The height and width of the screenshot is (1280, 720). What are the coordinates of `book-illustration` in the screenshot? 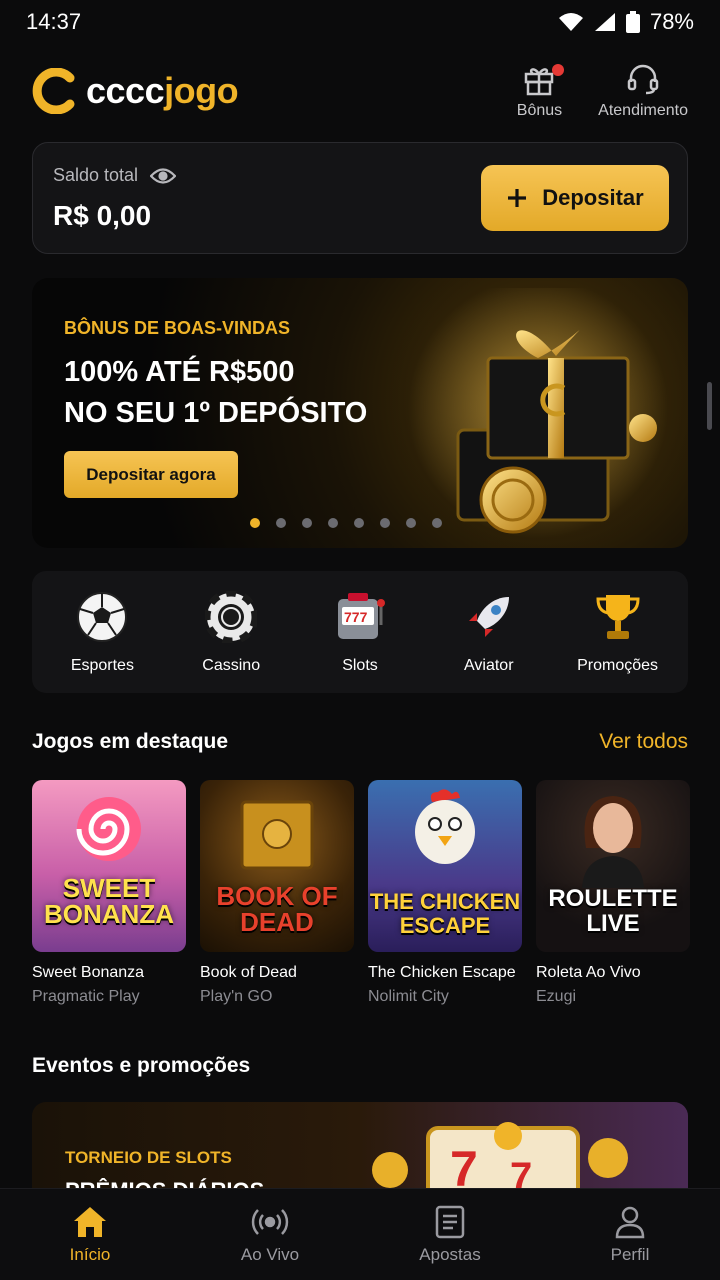 It's located at (277, 835).